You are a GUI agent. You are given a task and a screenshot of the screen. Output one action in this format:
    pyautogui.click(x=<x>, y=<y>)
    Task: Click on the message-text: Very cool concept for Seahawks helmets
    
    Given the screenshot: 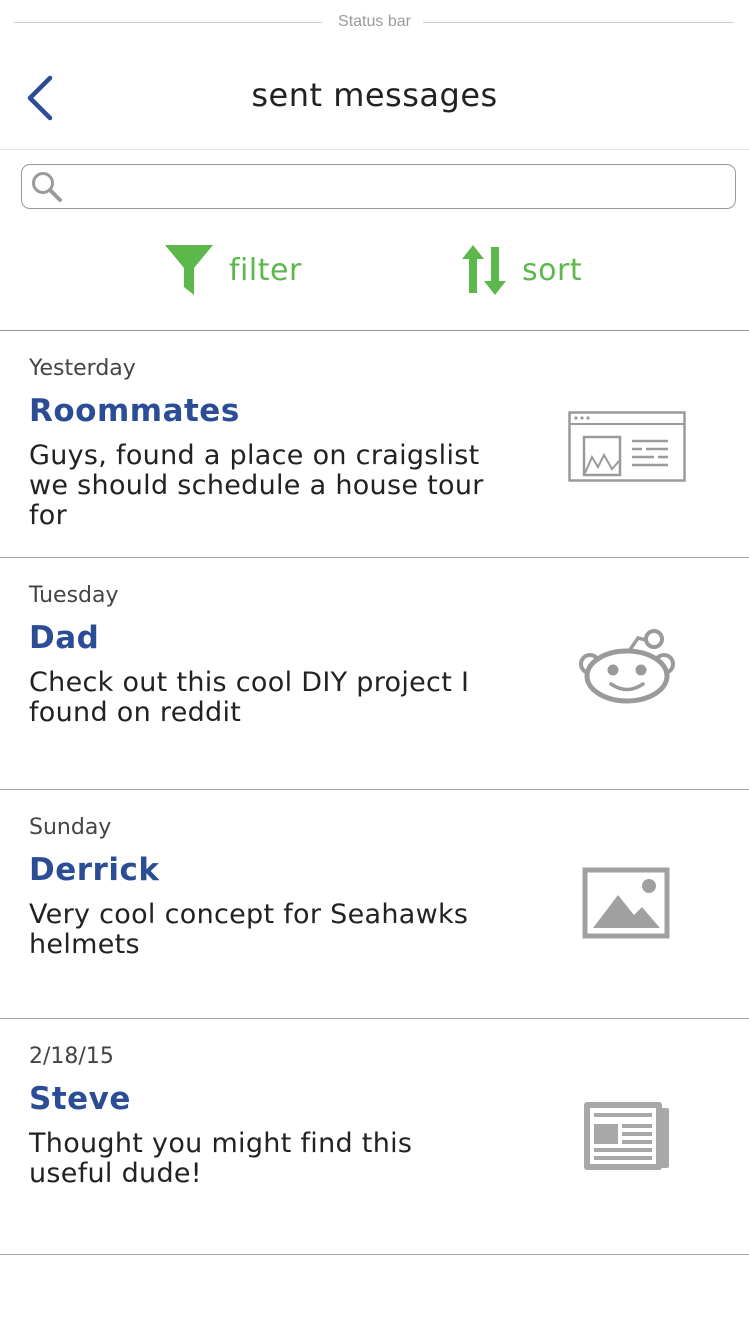 What is the action you would take?
    pyautogui.click(x=249, y=929)
    